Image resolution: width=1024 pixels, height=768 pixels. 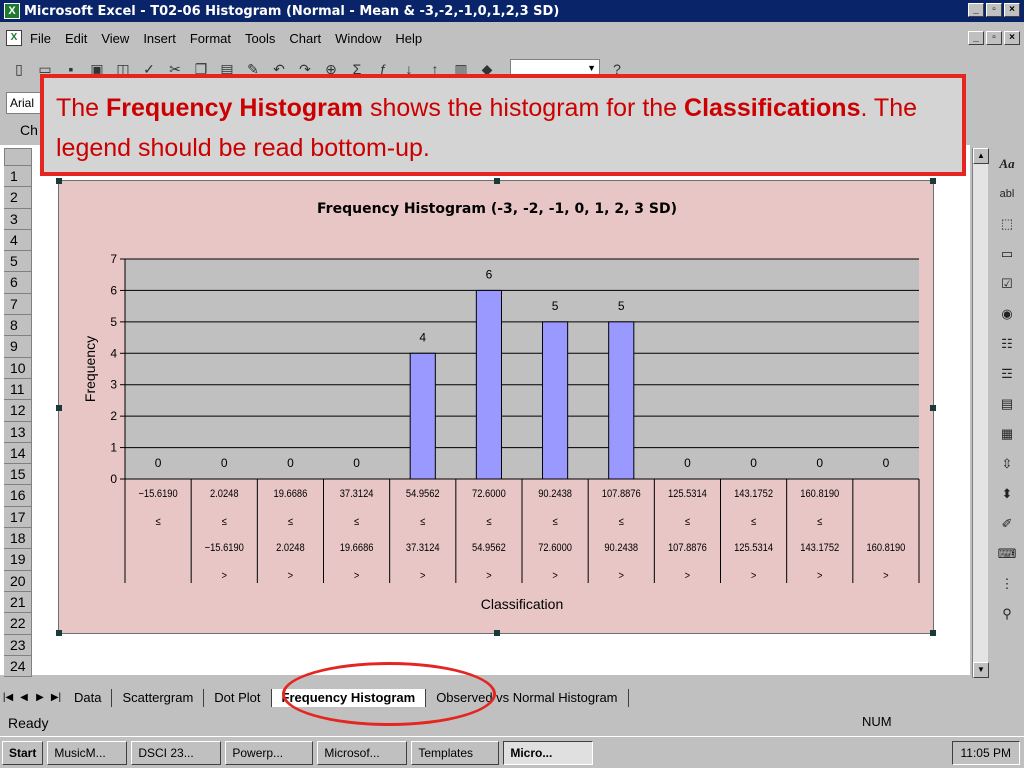 What do you see at coordinates (976, 10) in the screenshot?
I see `minimize-button: _` at bounding box center [976, 10].